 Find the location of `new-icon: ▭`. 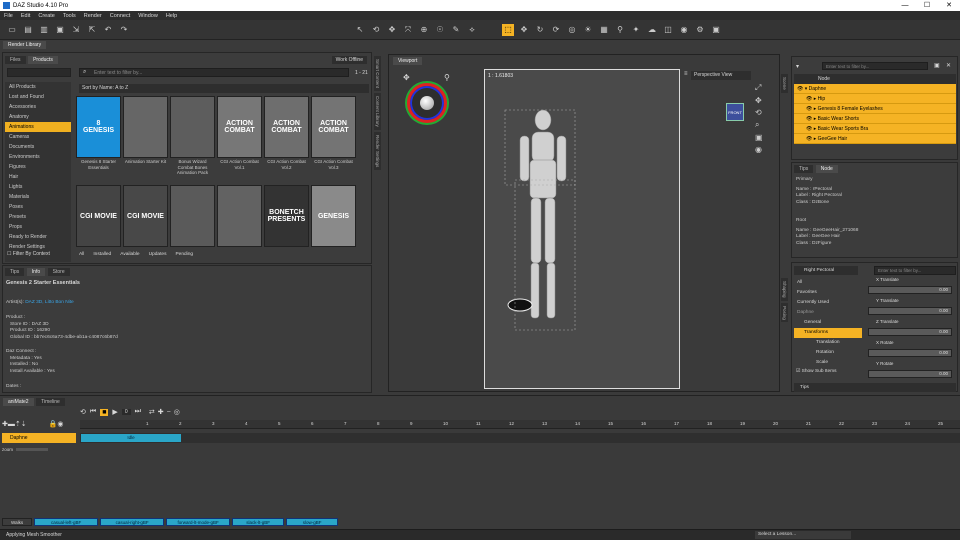

new-icon: ▭ is located at coordinates (12, 30).